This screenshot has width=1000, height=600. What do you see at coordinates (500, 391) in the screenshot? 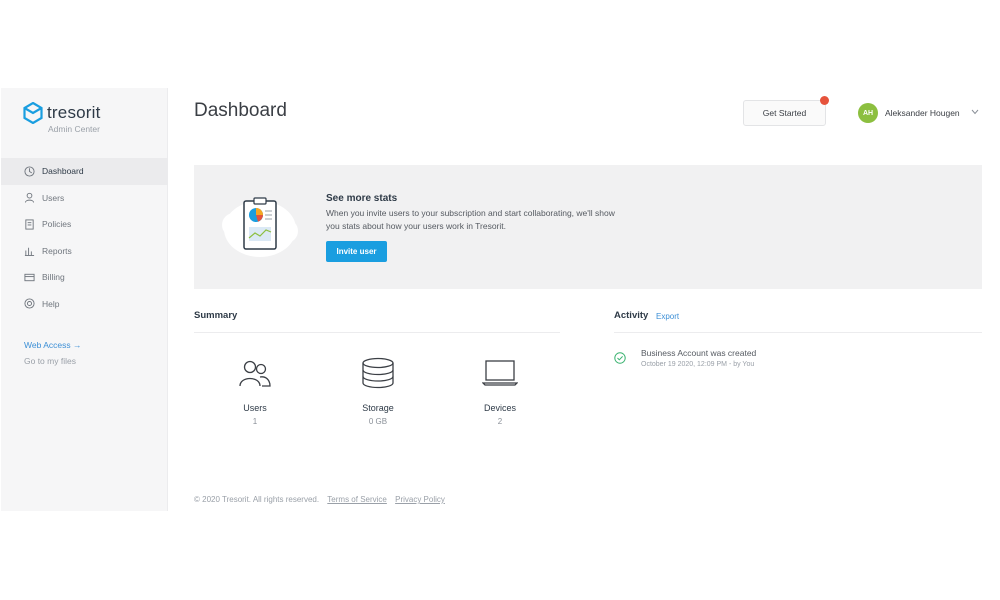
I see `summary-devices: Devices 2` at bounding box center [500, 391].